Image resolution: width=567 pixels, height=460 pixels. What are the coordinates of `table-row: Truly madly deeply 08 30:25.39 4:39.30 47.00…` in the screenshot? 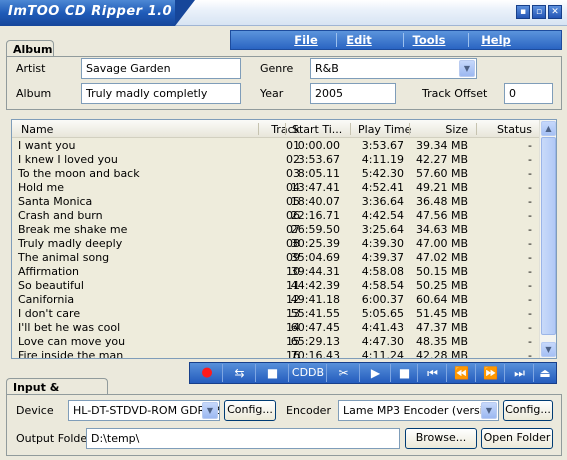 It's located at (276, 244).